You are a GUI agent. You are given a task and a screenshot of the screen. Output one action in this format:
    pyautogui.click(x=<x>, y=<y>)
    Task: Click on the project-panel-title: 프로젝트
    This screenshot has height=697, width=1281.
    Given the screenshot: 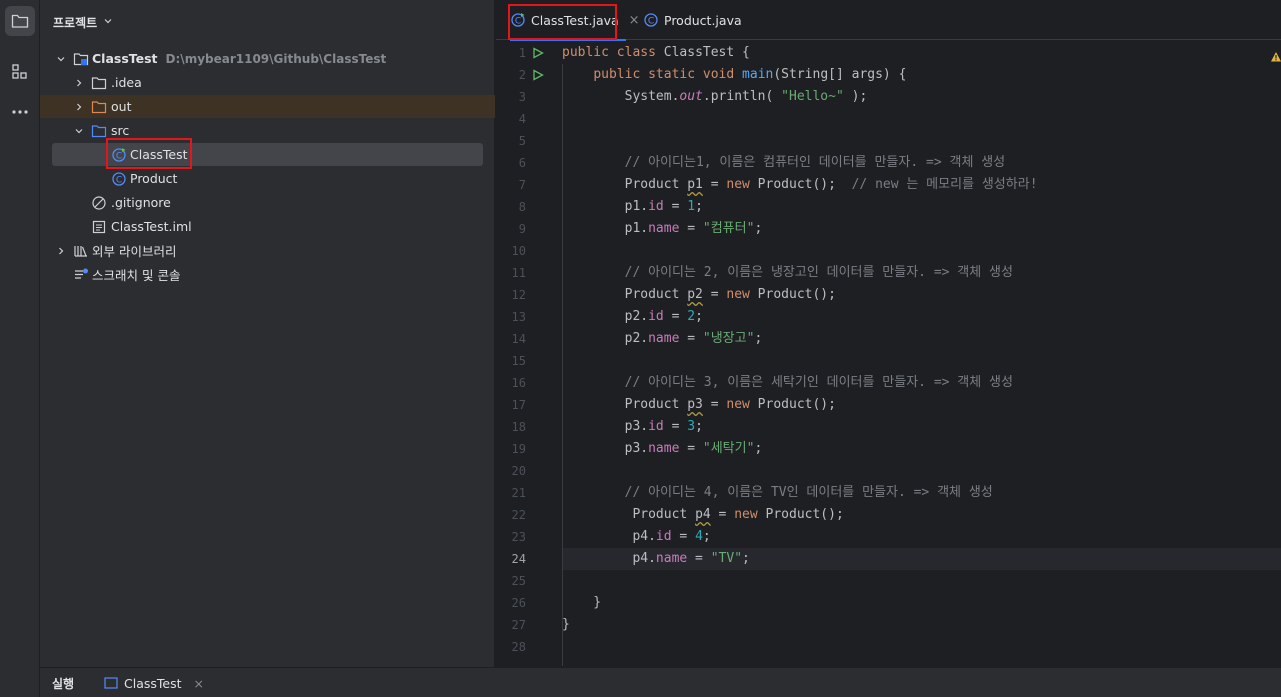 What is the action you would take?
    pyautogui.click(x=75, y=22)
    